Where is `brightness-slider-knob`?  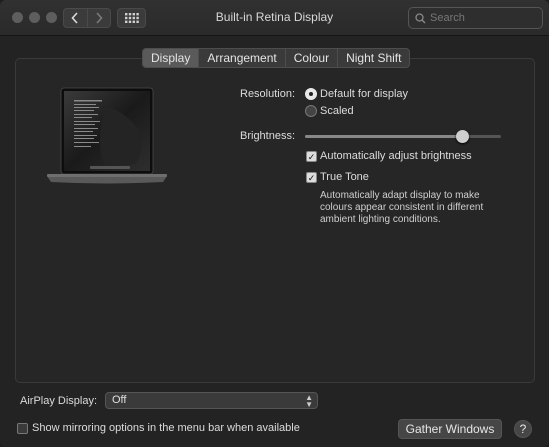
brightness-slider-knob is located at coordinates (462, 136).